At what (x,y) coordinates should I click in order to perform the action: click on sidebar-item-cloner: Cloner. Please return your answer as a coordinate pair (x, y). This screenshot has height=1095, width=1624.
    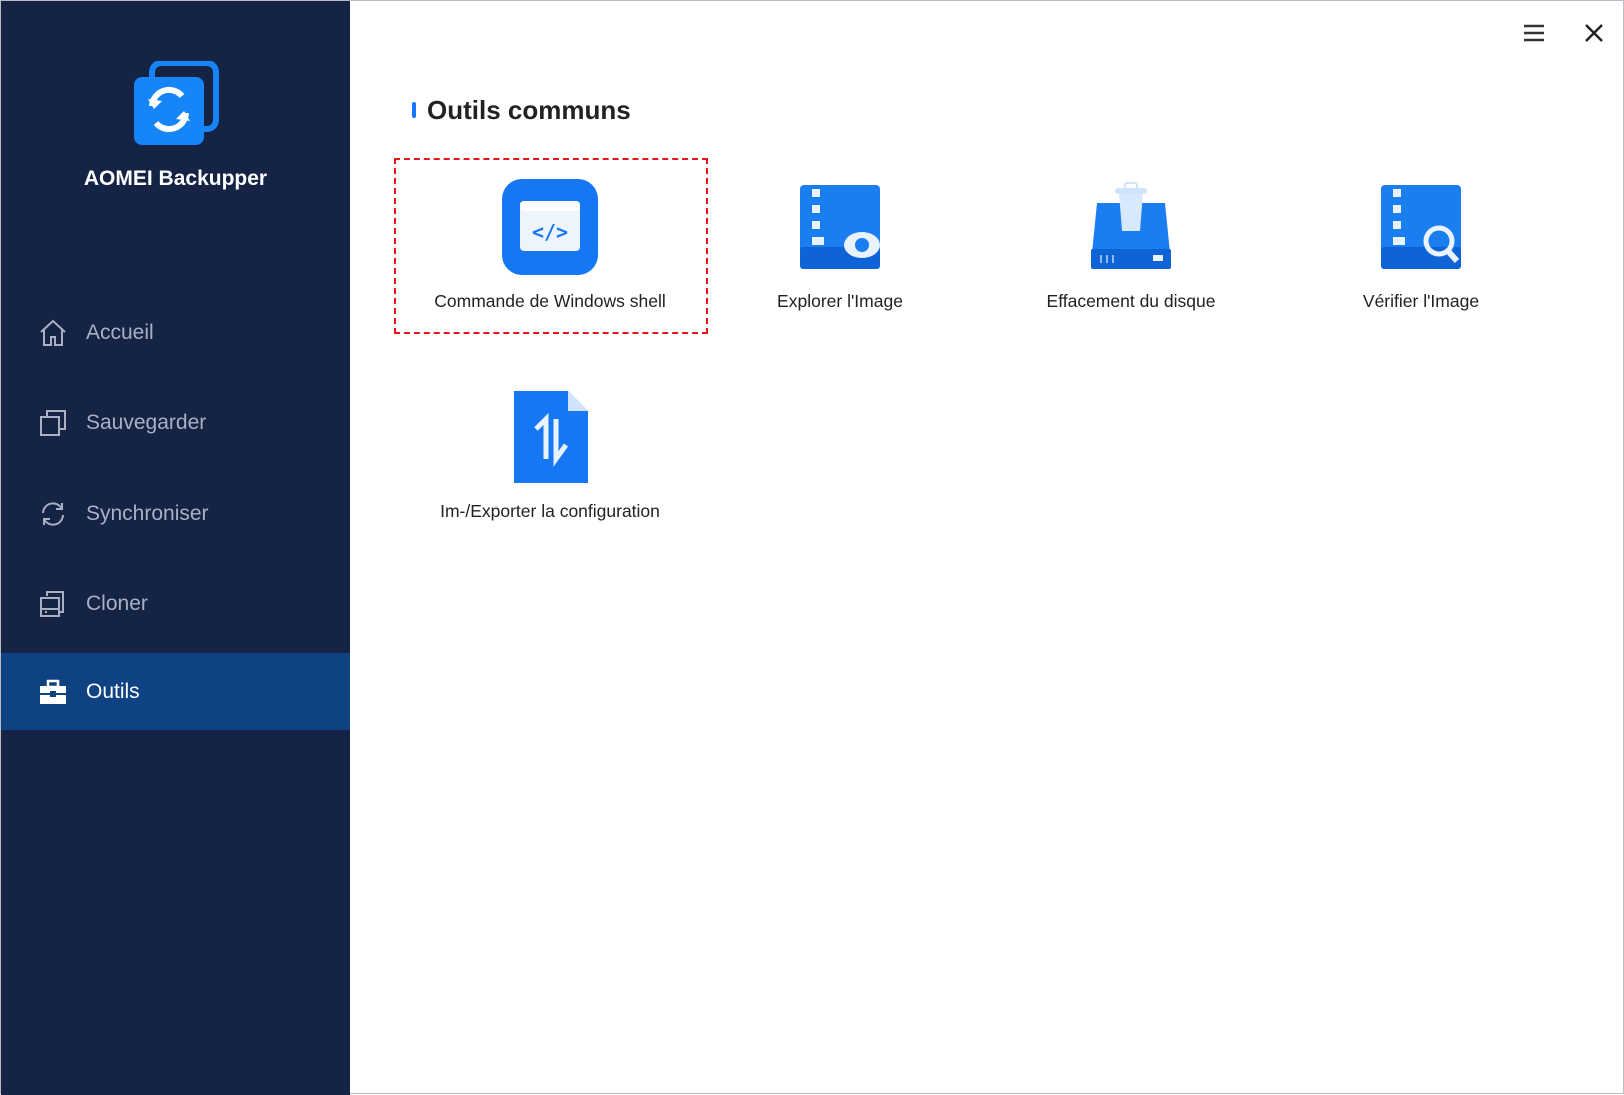
    Looking at the image, I should click on (175, 603).